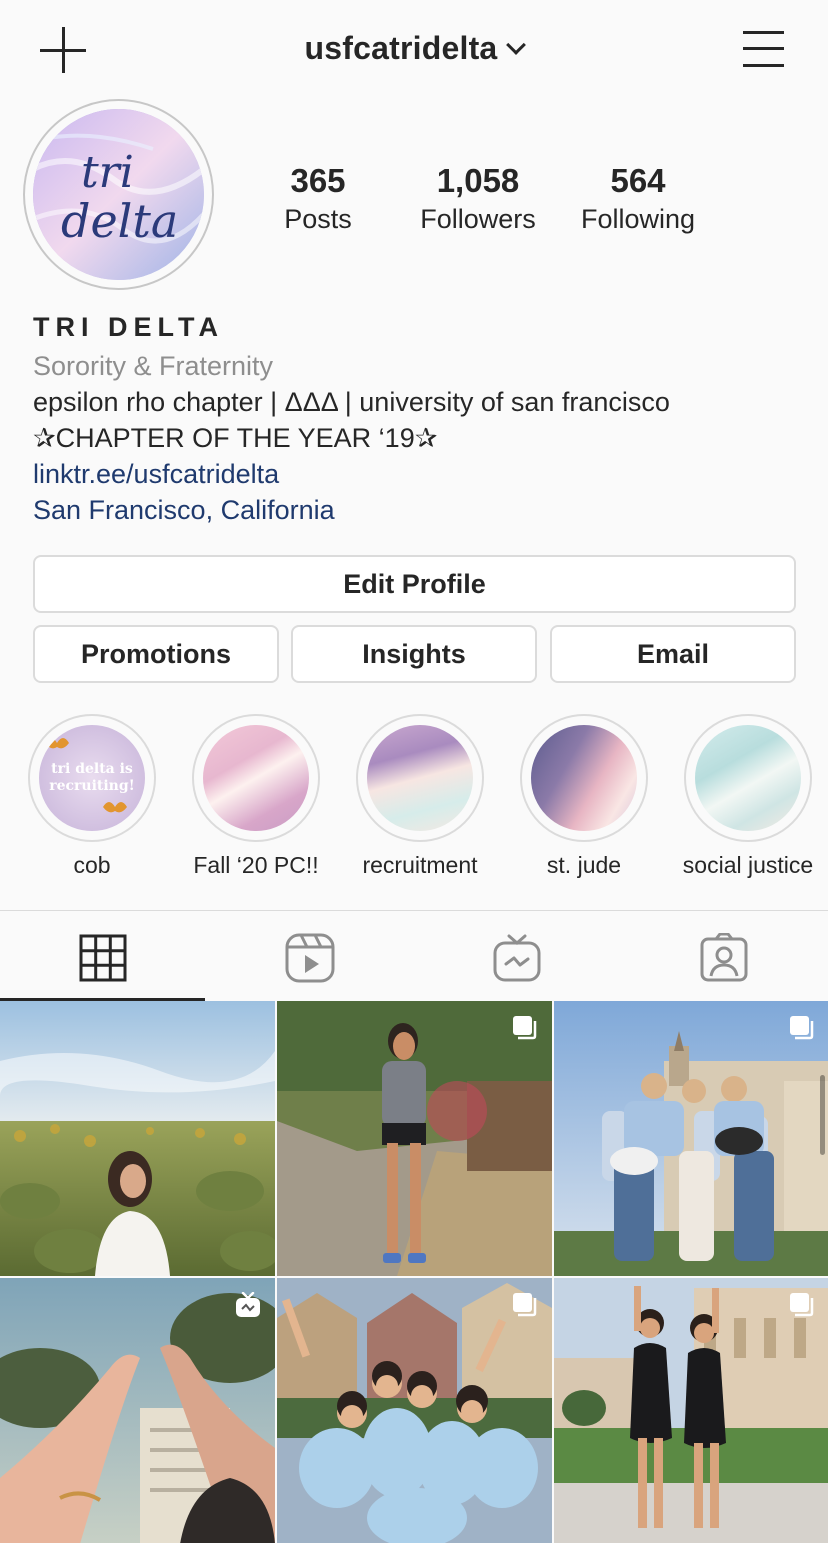  I want to click on highlight-cob: tri delta is recruiting! cob, so click(92, 796).